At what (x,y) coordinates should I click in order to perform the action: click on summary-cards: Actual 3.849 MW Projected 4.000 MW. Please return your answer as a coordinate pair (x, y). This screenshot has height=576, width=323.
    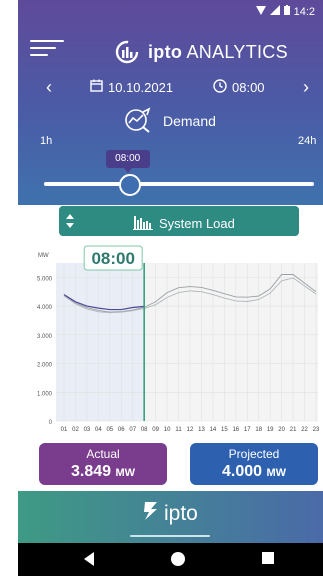
    Looking at the image, I should click on (170, 465).